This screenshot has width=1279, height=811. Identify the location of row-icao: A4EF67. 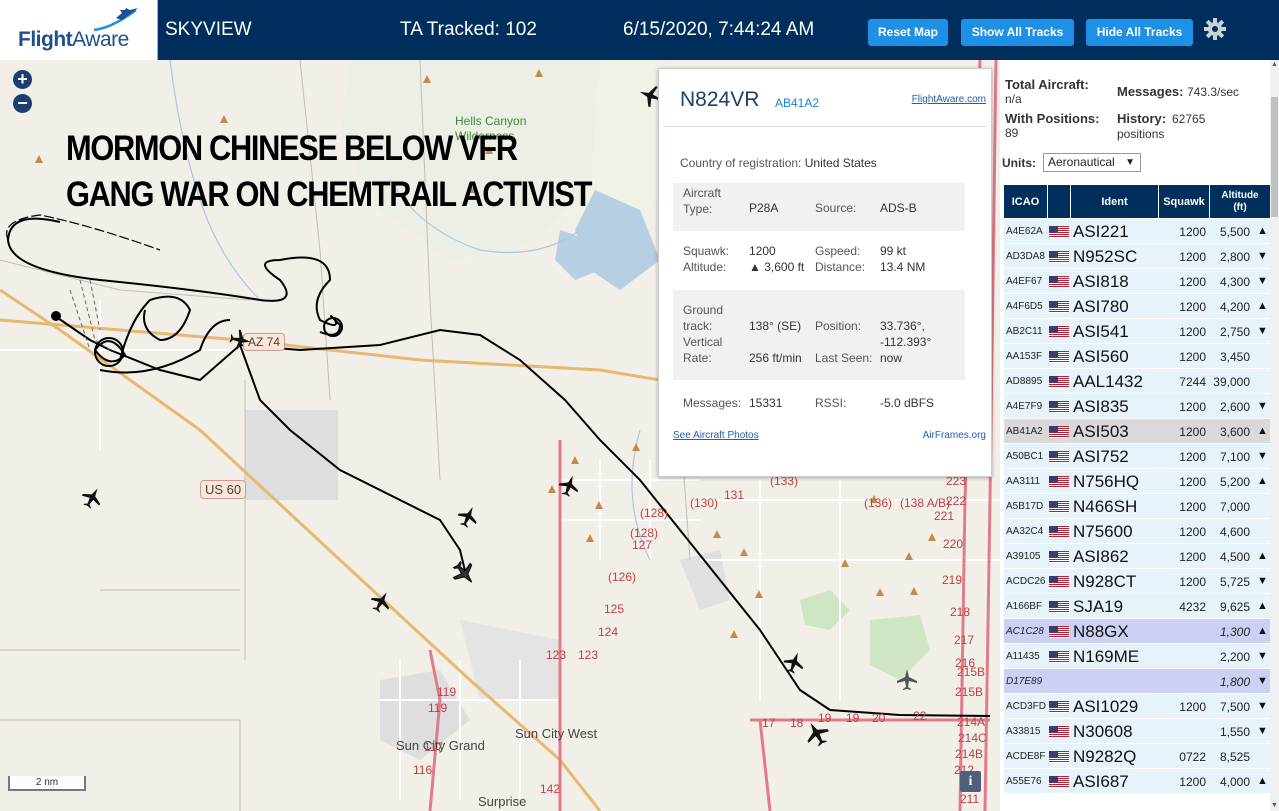
(1024, 281).